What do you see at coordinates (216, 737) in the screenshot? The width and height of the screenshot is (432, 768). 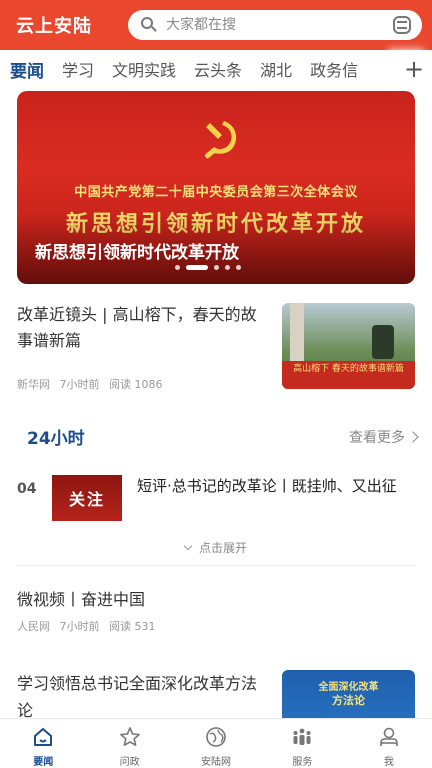 I see `globe-icon` at bounding box center [216, 737].